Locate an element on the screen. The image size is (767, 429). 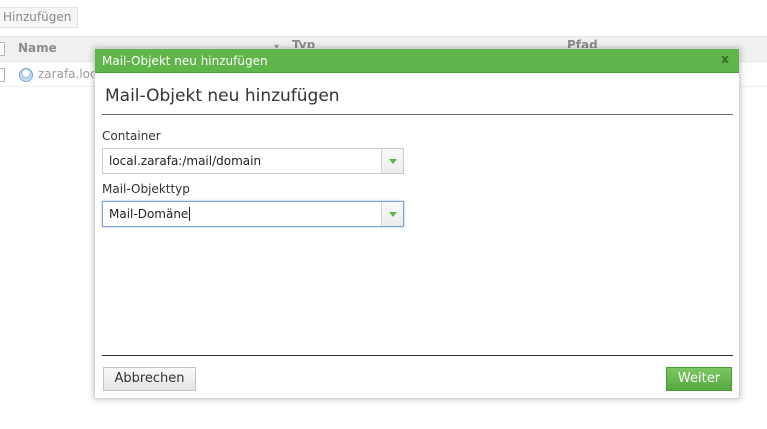
mail-domain-icon is located at coordinates (26, 75).